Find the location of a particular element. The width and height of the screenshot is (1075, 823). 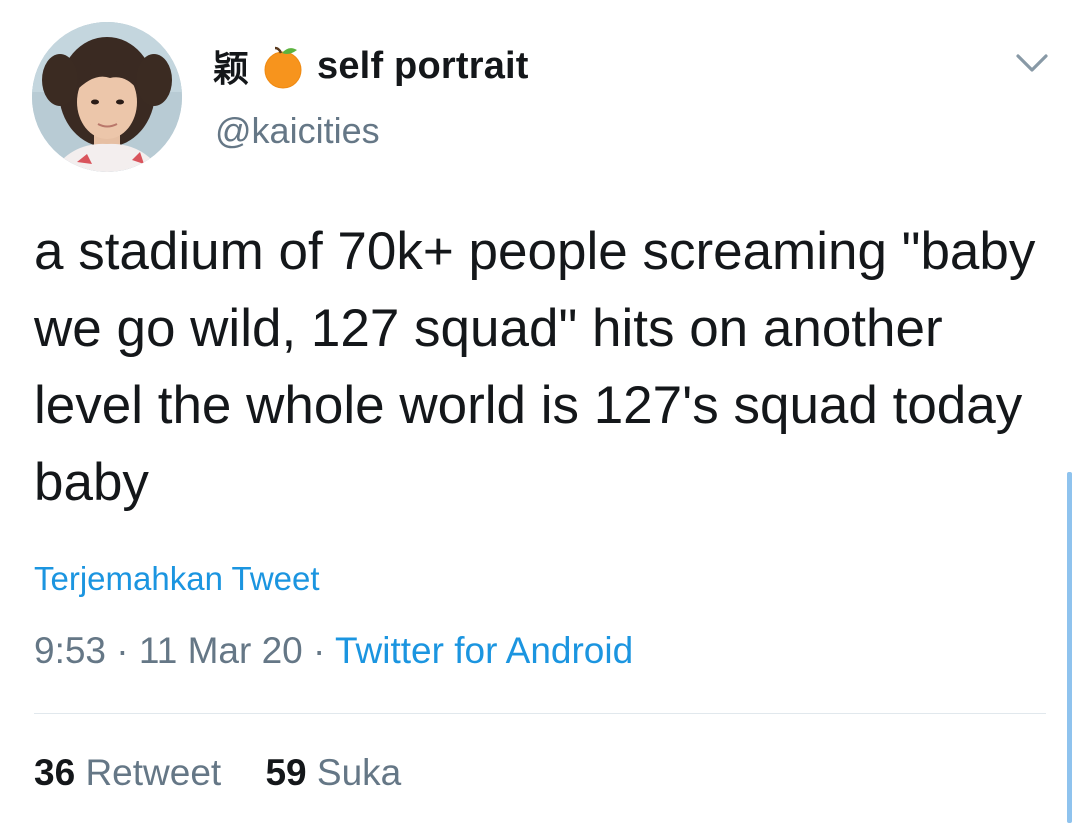

tweet-source-link: Twitter for Android is located at coordinates (484, 650).